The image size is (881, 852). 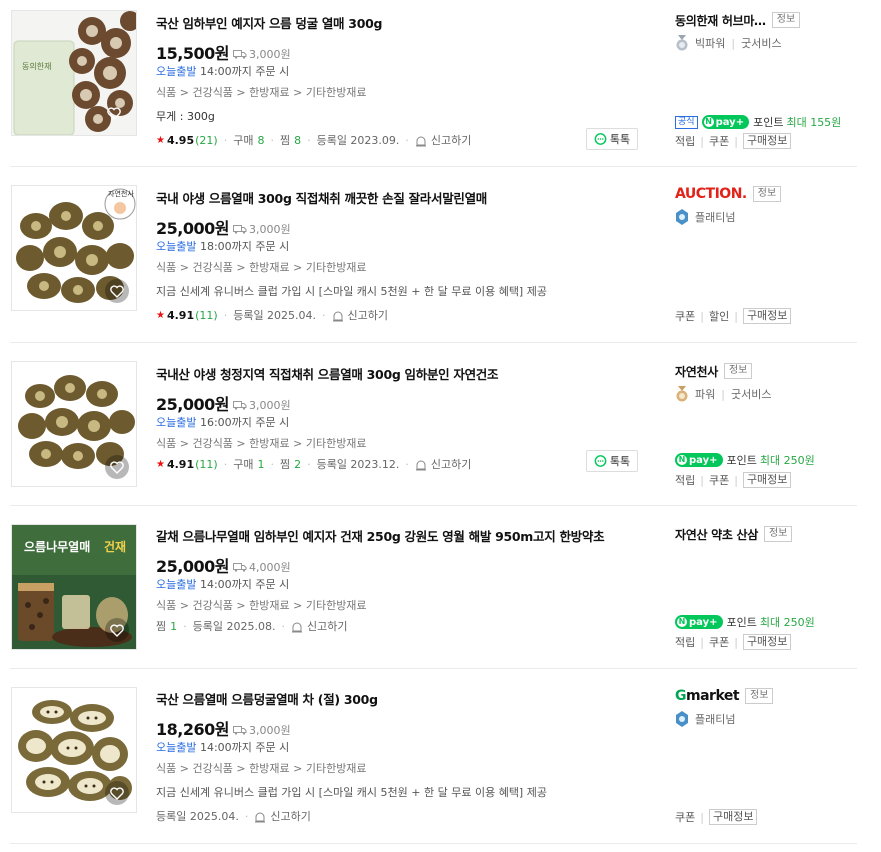 What do you see at coordinates (185, 116) in the screenshot?
I see `product-extra: 무게 : 300g` at bounding box center [185, 116].